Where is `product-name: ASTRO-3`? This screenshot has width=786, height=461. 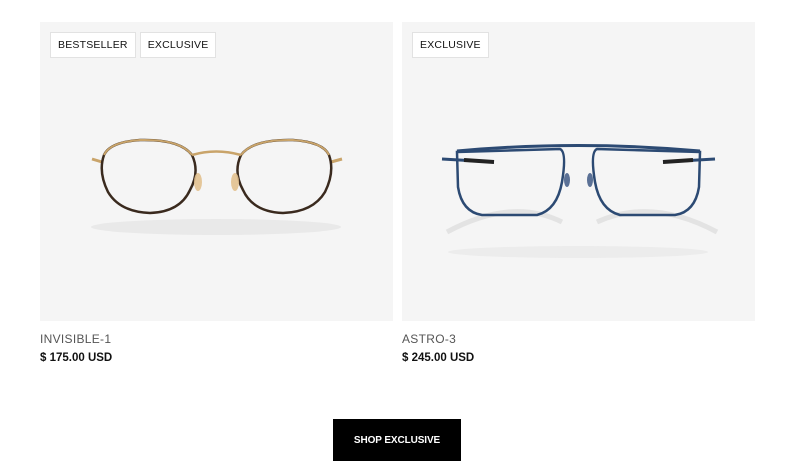
product-name: ASTRO-3 is located at coordinates (578, 339).